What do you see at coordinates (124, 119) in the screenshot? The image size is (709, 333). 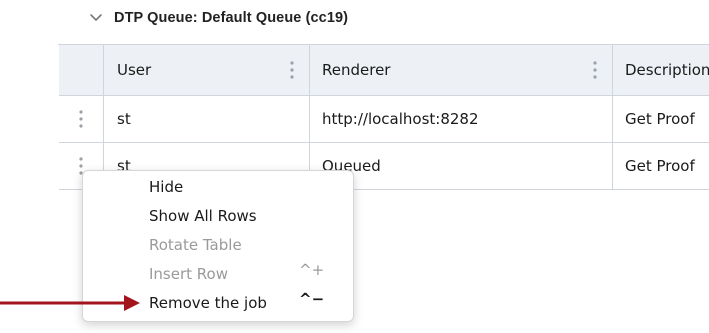 I see `cell-text: st` at bounding box center [124, 119].